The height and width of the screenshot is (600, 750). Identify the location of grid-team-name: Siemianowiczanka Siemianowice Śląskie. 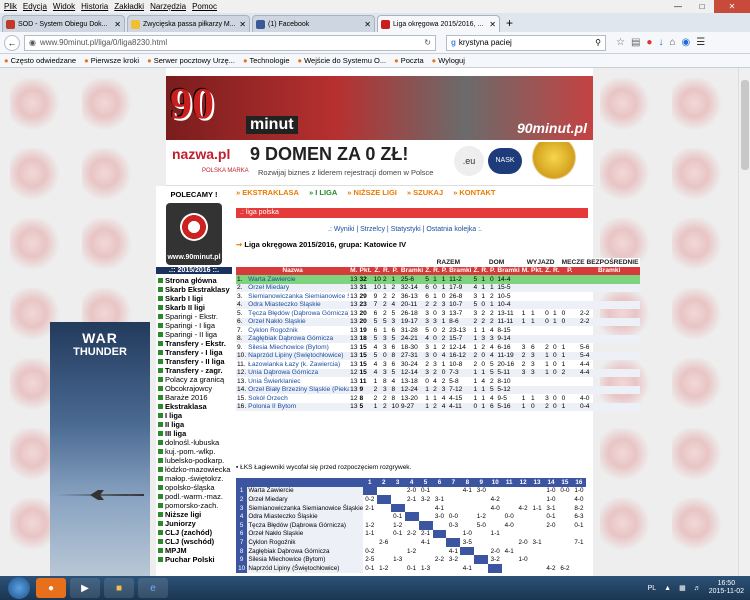
(305, 508).